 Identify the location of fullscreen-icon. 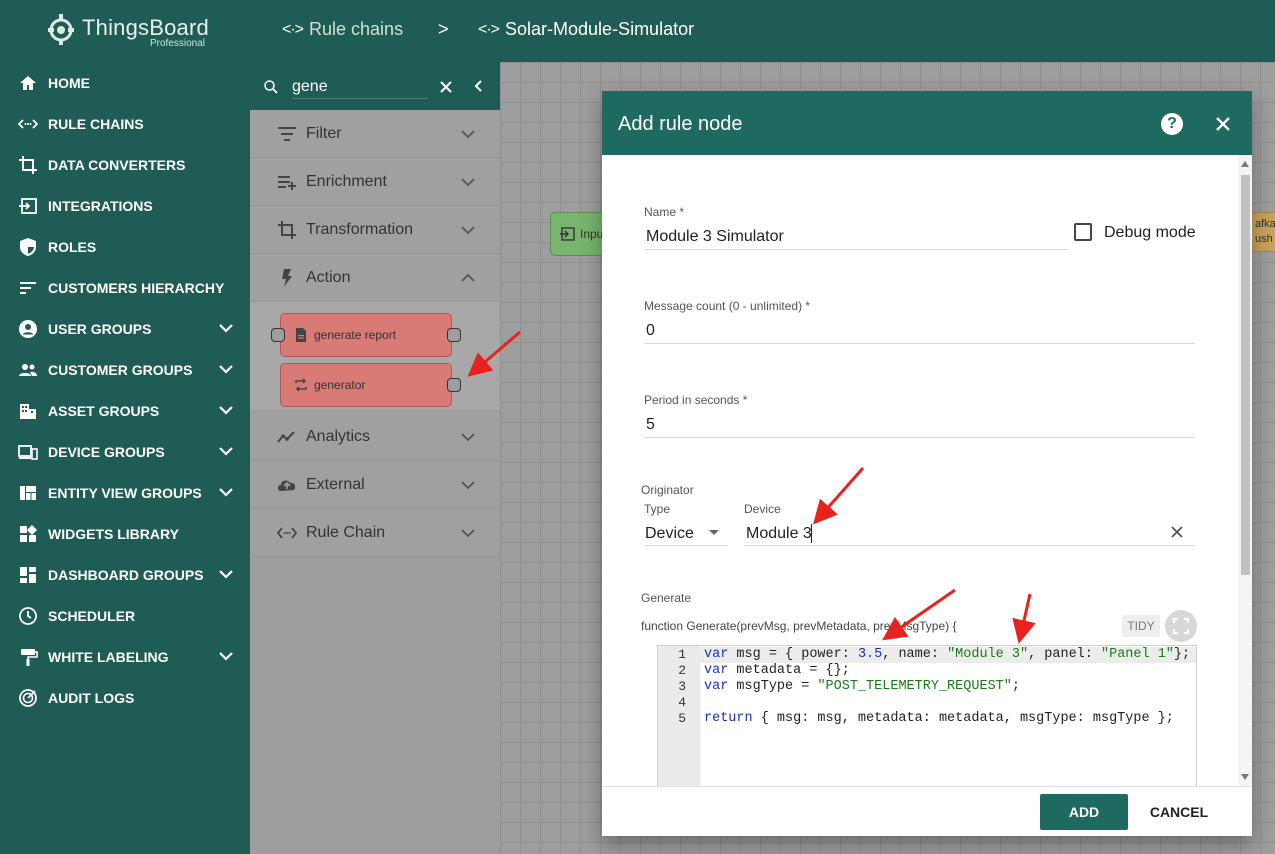
(1181, 626).